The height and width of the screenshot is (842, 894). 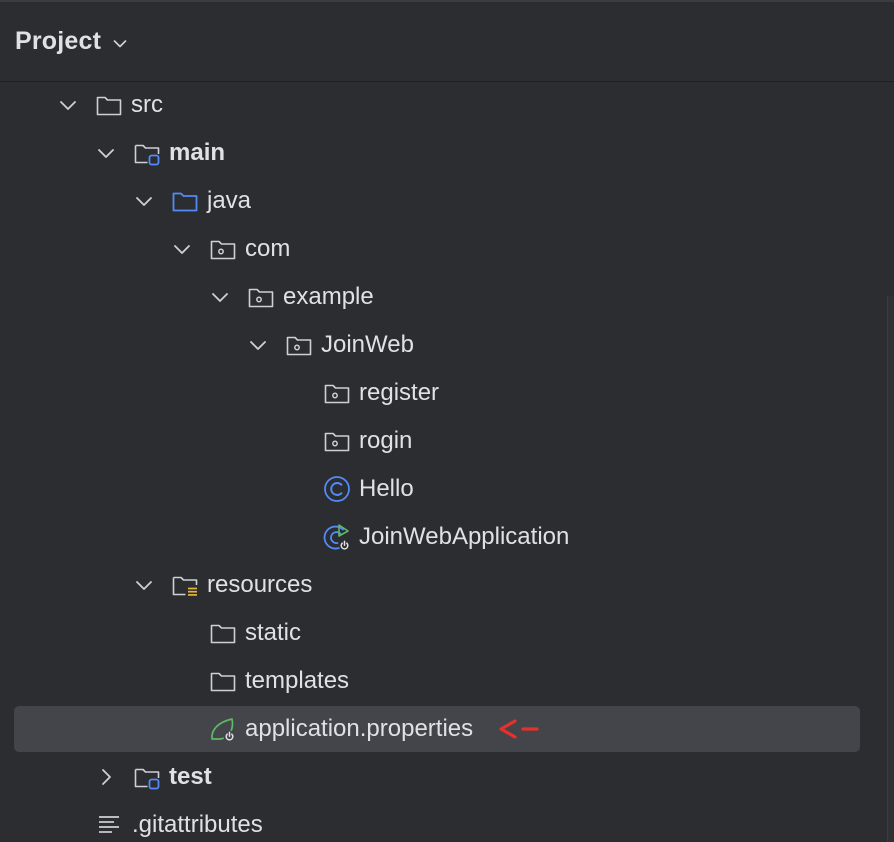 I want to click on tree-node-label: Hello, so click(x=386, y=488).